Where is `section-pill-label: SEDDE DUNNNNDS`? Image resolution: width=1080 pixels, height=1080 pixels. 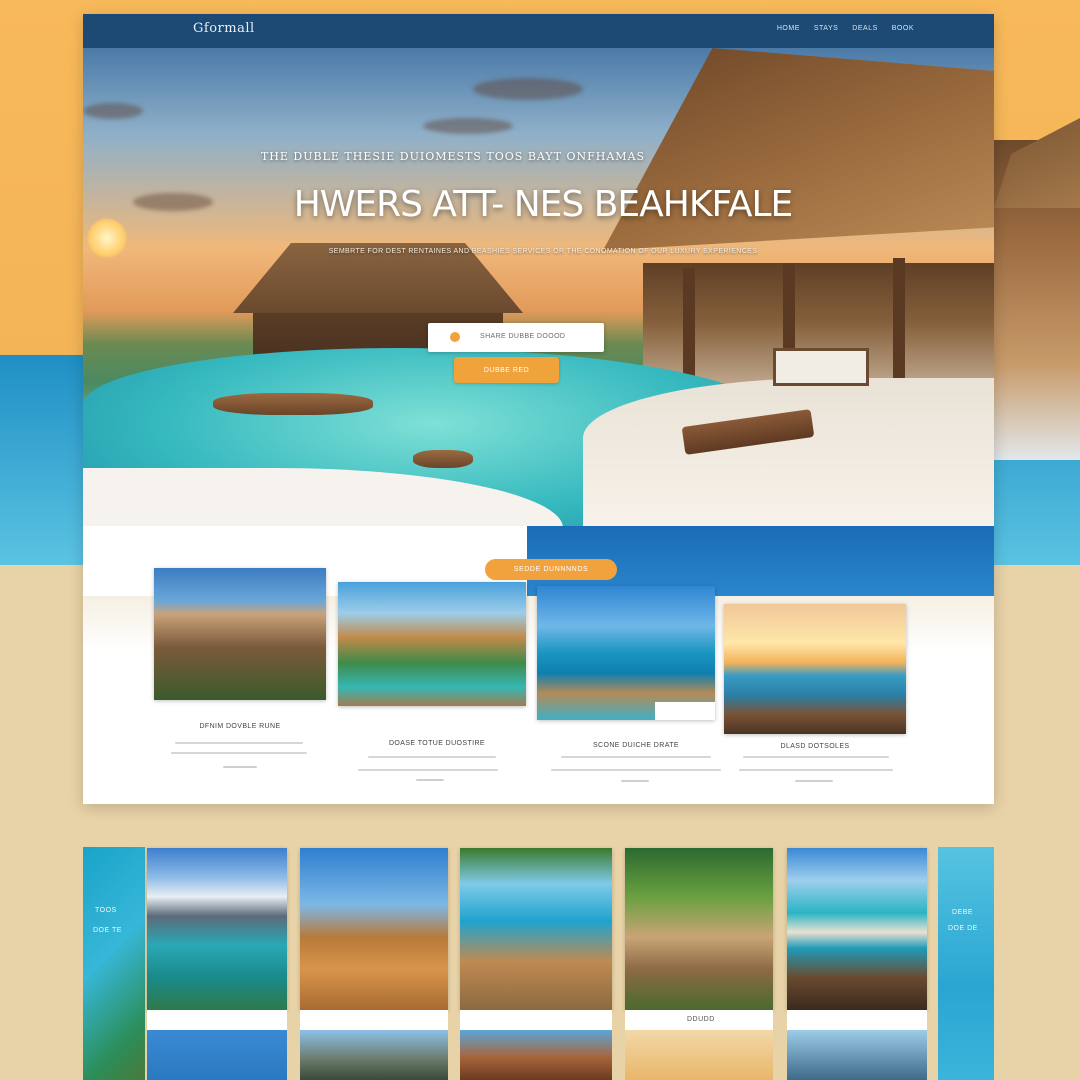 section-pill-label: SEDDE DUNNNNDS is located at coordinates (551, 569).